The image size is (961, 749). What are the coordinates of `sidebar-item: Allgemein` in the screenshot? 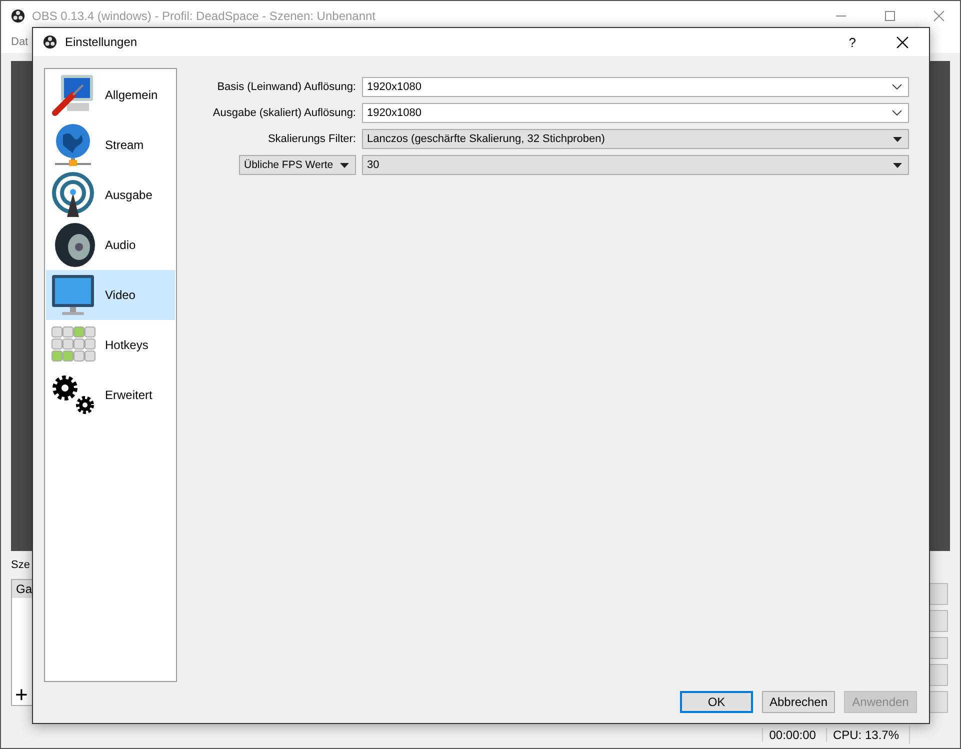 It's located at (110, 95).